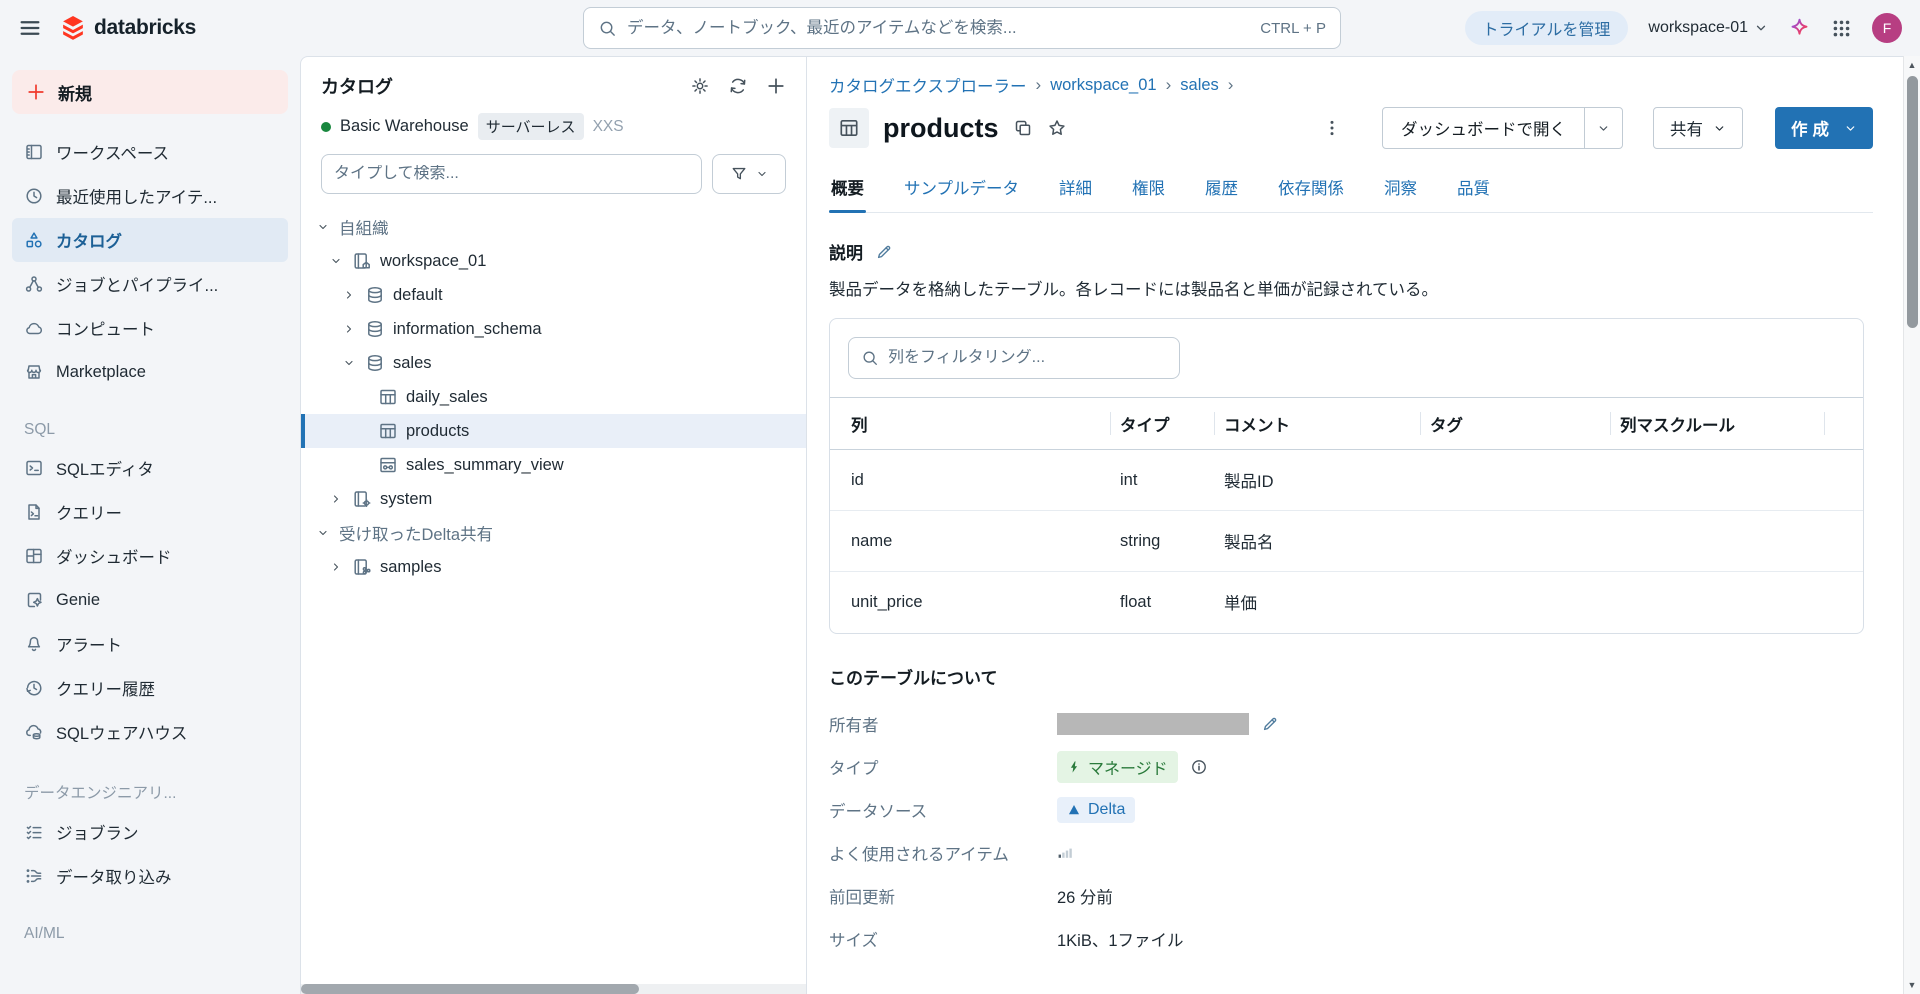 The width and height of the screenshot is (1920, 994). Describe the element at coordinates (1483, 128) in the screenshot. I see `open-in-dashboard-button: ダッシュボードで開く` at that location.